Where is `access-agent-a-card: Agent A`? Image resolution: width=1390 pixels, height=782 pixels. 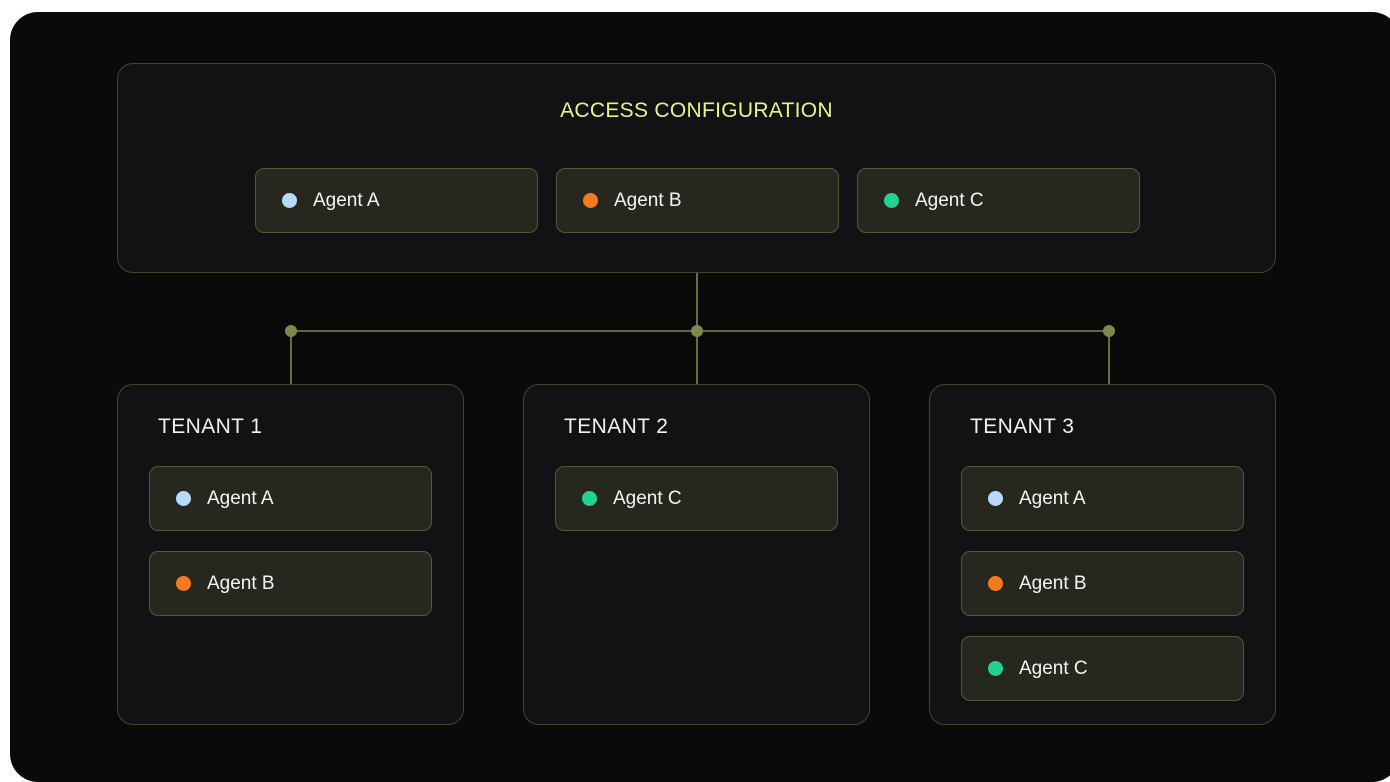 access-agent-a-card: Agent A is located at coordinates (396, 200).